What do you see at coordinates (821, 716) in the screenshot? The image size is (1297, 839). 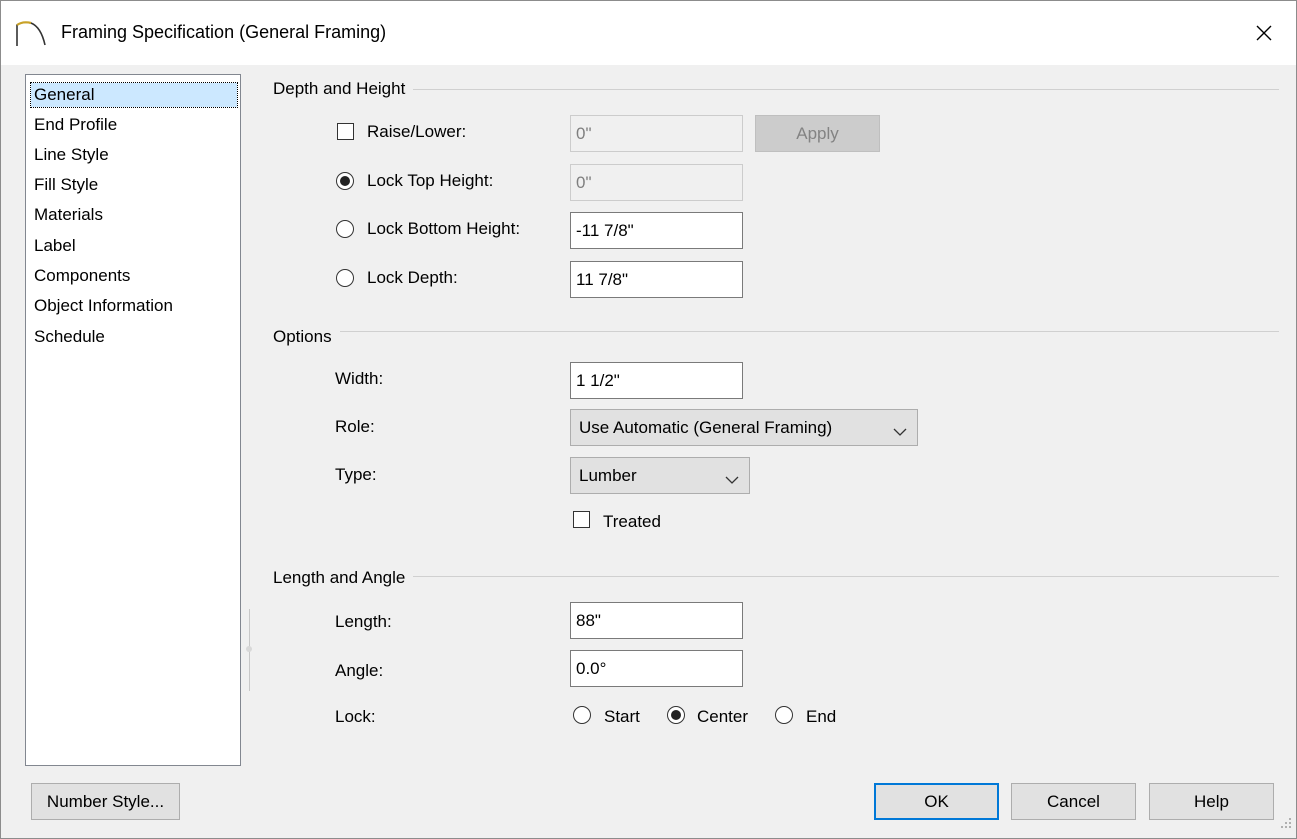 I see `lock-end-label: End` at bounding box center [821, 716].